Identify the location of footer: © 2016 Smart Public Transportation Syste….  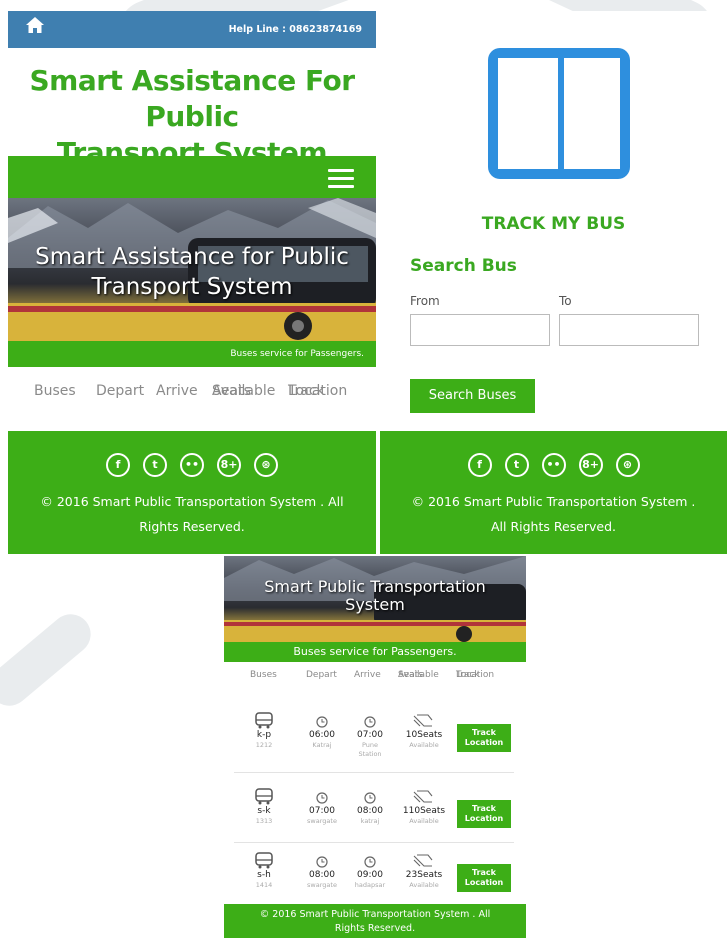
(375, 921).